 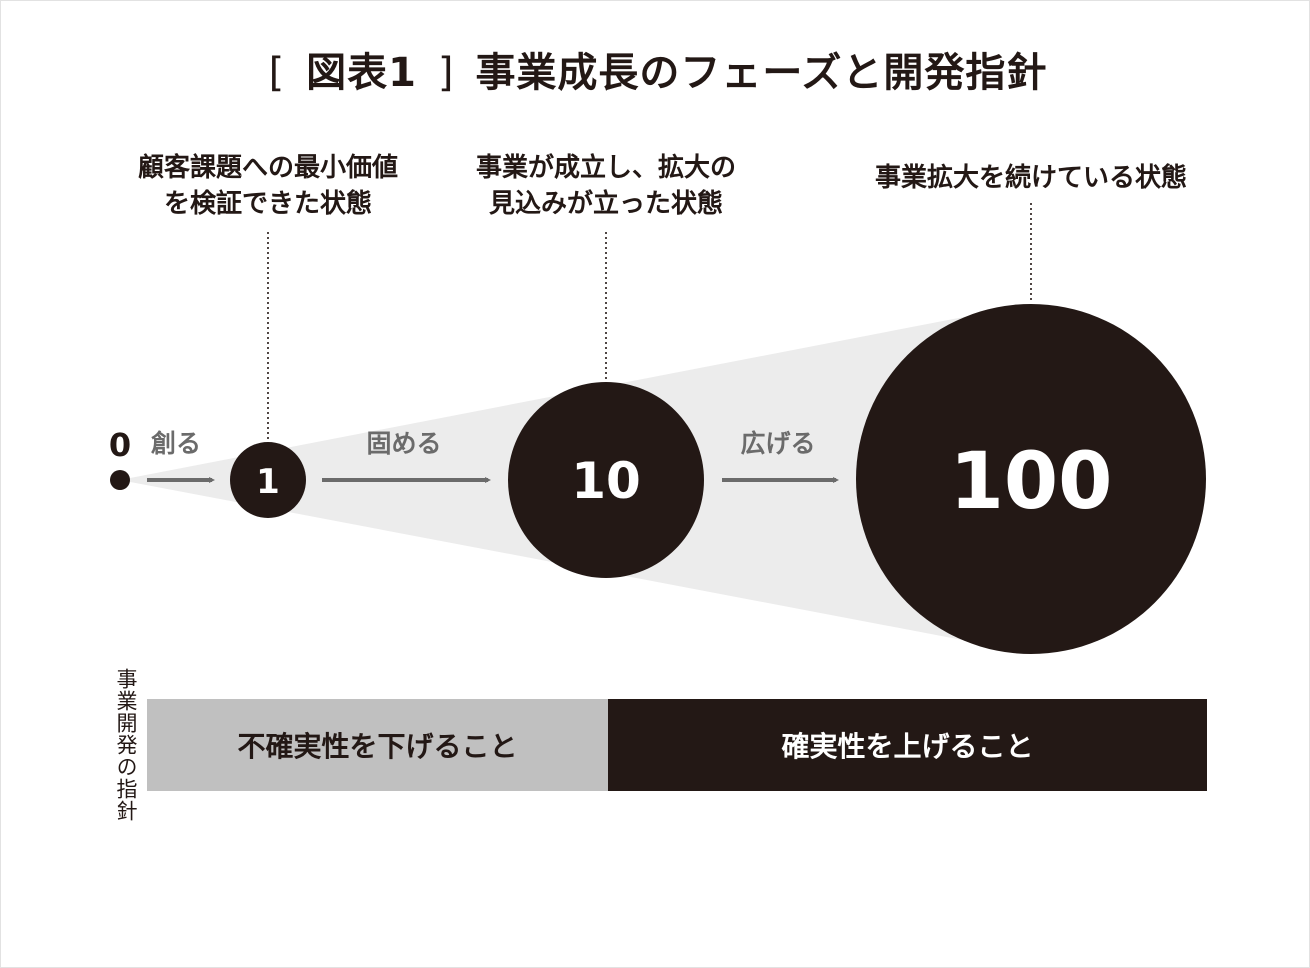 I want to click on guideline-bar-reduce-uncertainty: 不確実性を下げること, so click(x=377, y=745).